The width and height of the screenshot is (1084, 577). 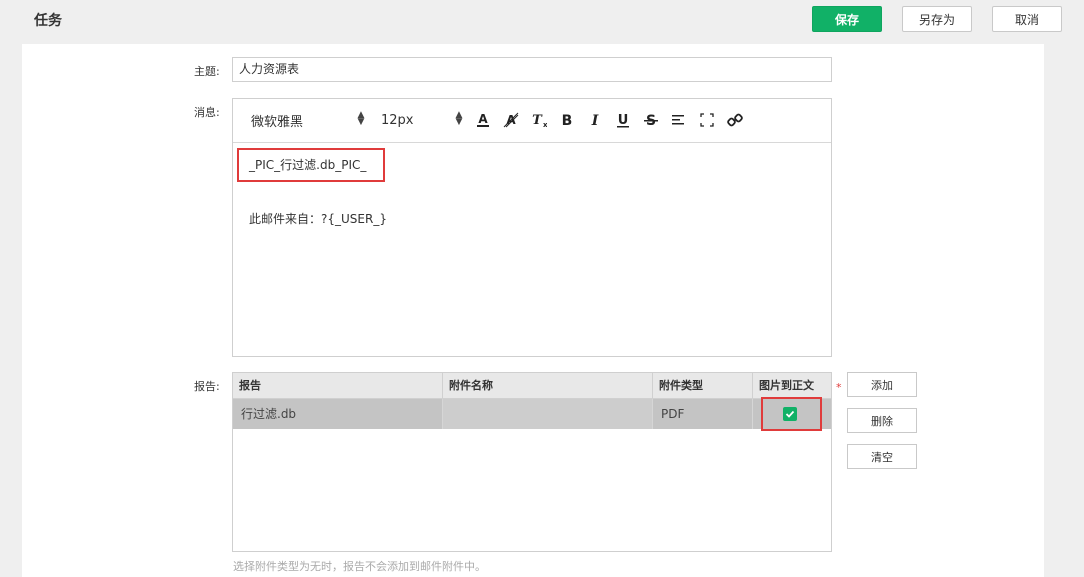 I want to click on editor-toolbar: 微软雅黑 ▲▼ 12px ▲▼ A A Tx B I U S, so click(x=532, y=121).